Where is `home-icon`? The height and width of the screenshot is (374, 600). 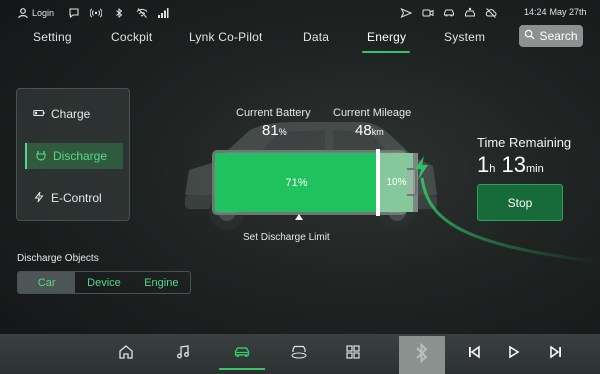
home-icon is located at coordinates (126, 354).